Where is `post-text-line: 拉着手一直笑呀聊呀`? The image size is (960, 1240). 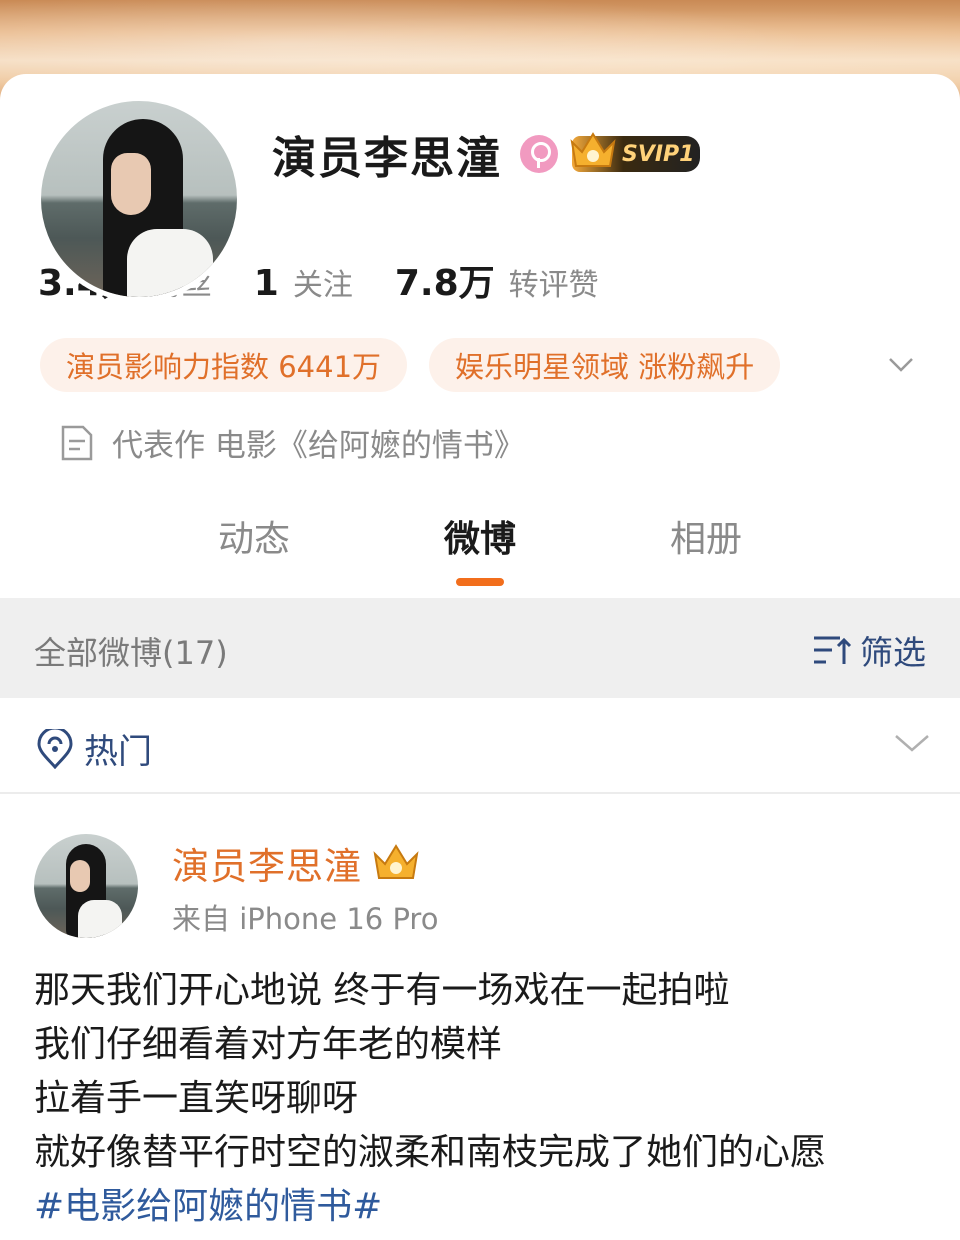 post-text-line: 拉着手一直笑呀聊呀 is located at coordinates (196, 1098).